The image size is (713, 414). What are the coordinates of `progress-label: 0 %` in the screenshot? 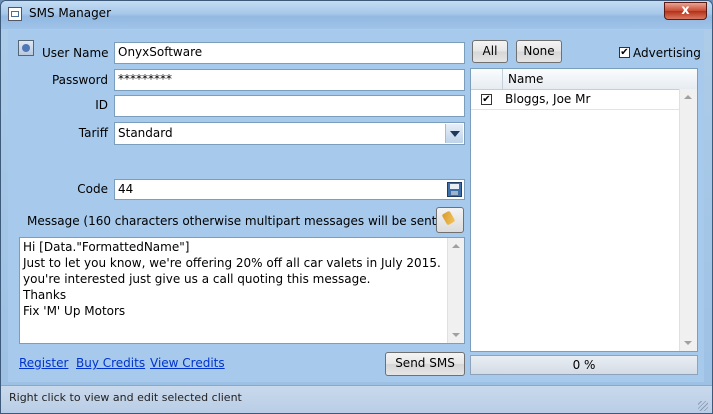 It's located at (584, 365).